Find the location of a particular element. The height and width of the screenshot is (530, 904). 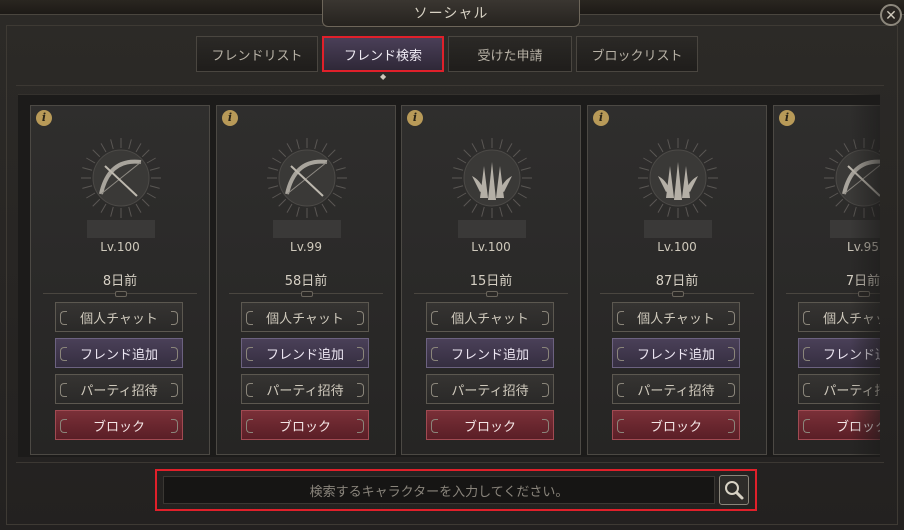

active-tab-indicator-icon: ◆ is located at coordinates (383, 76).